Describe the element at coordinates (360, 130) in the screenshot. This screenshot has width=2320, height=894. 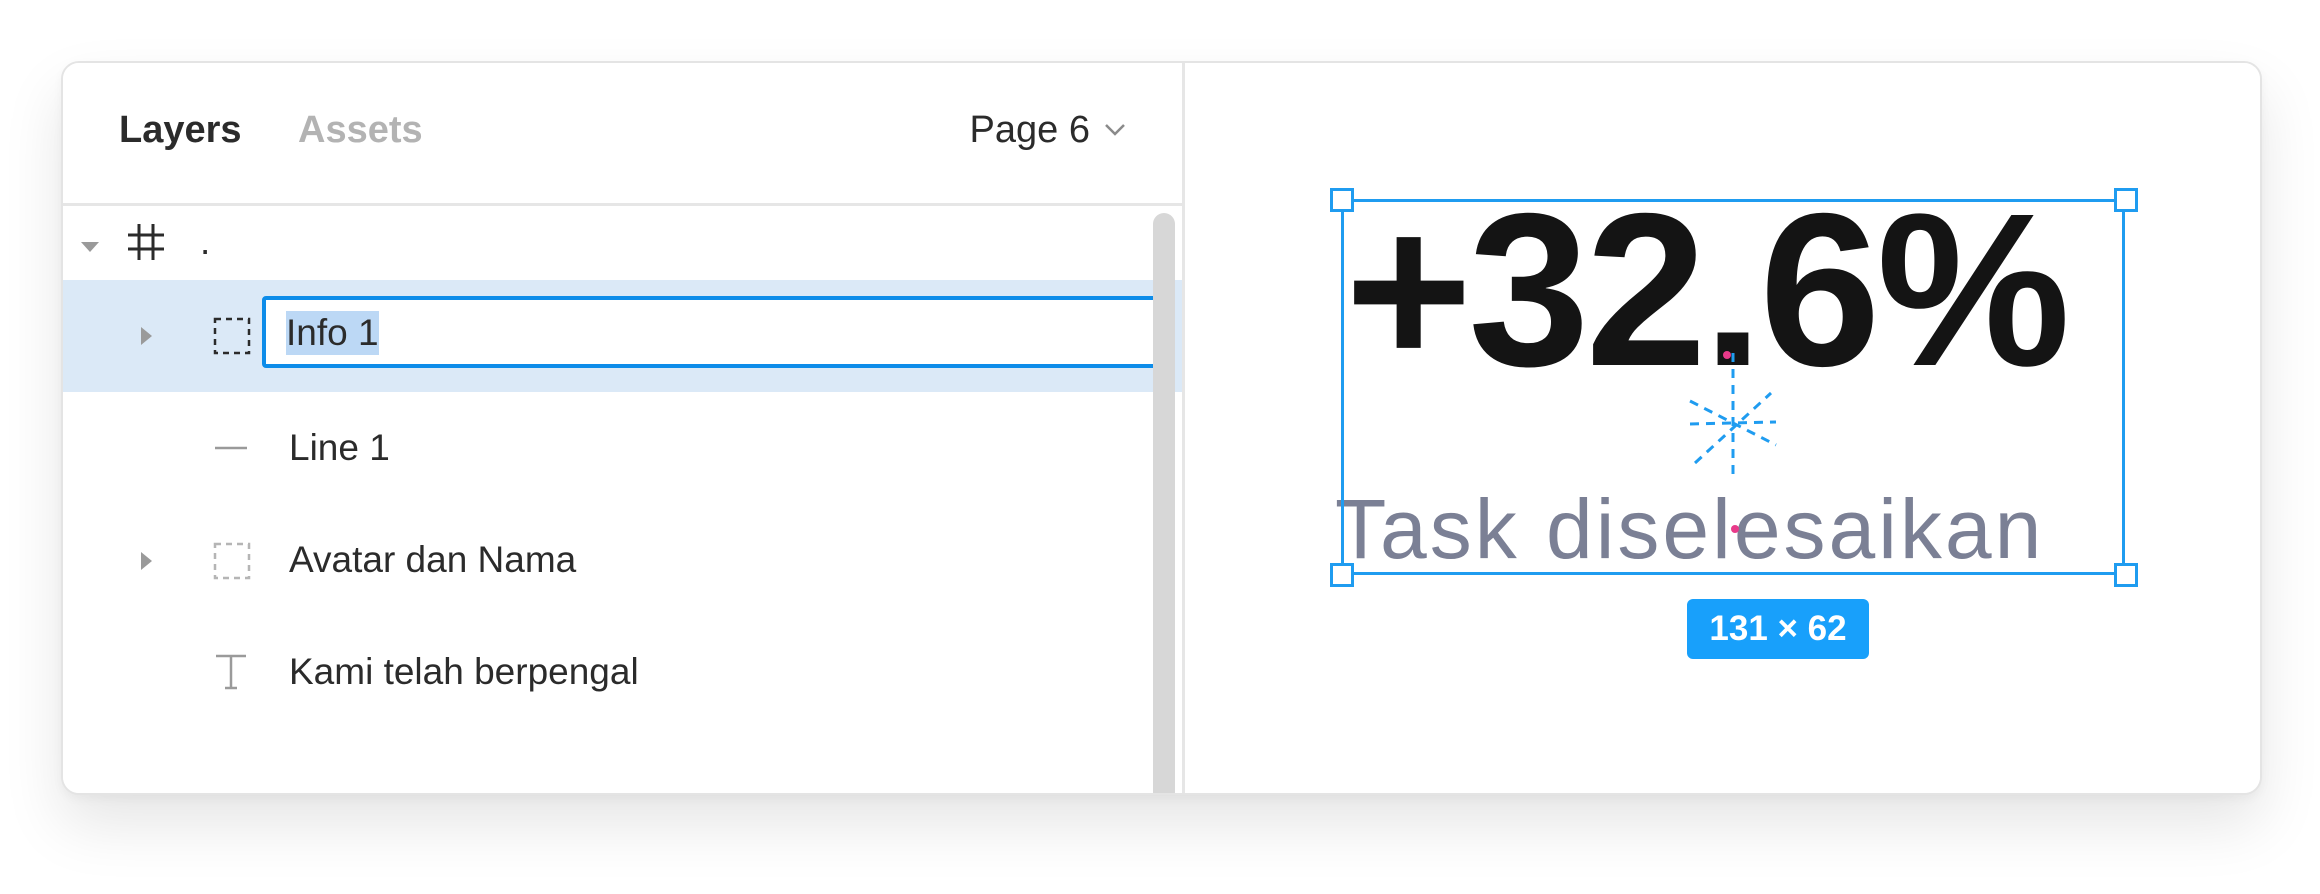
I see `tab-assets: Assets` at that location.